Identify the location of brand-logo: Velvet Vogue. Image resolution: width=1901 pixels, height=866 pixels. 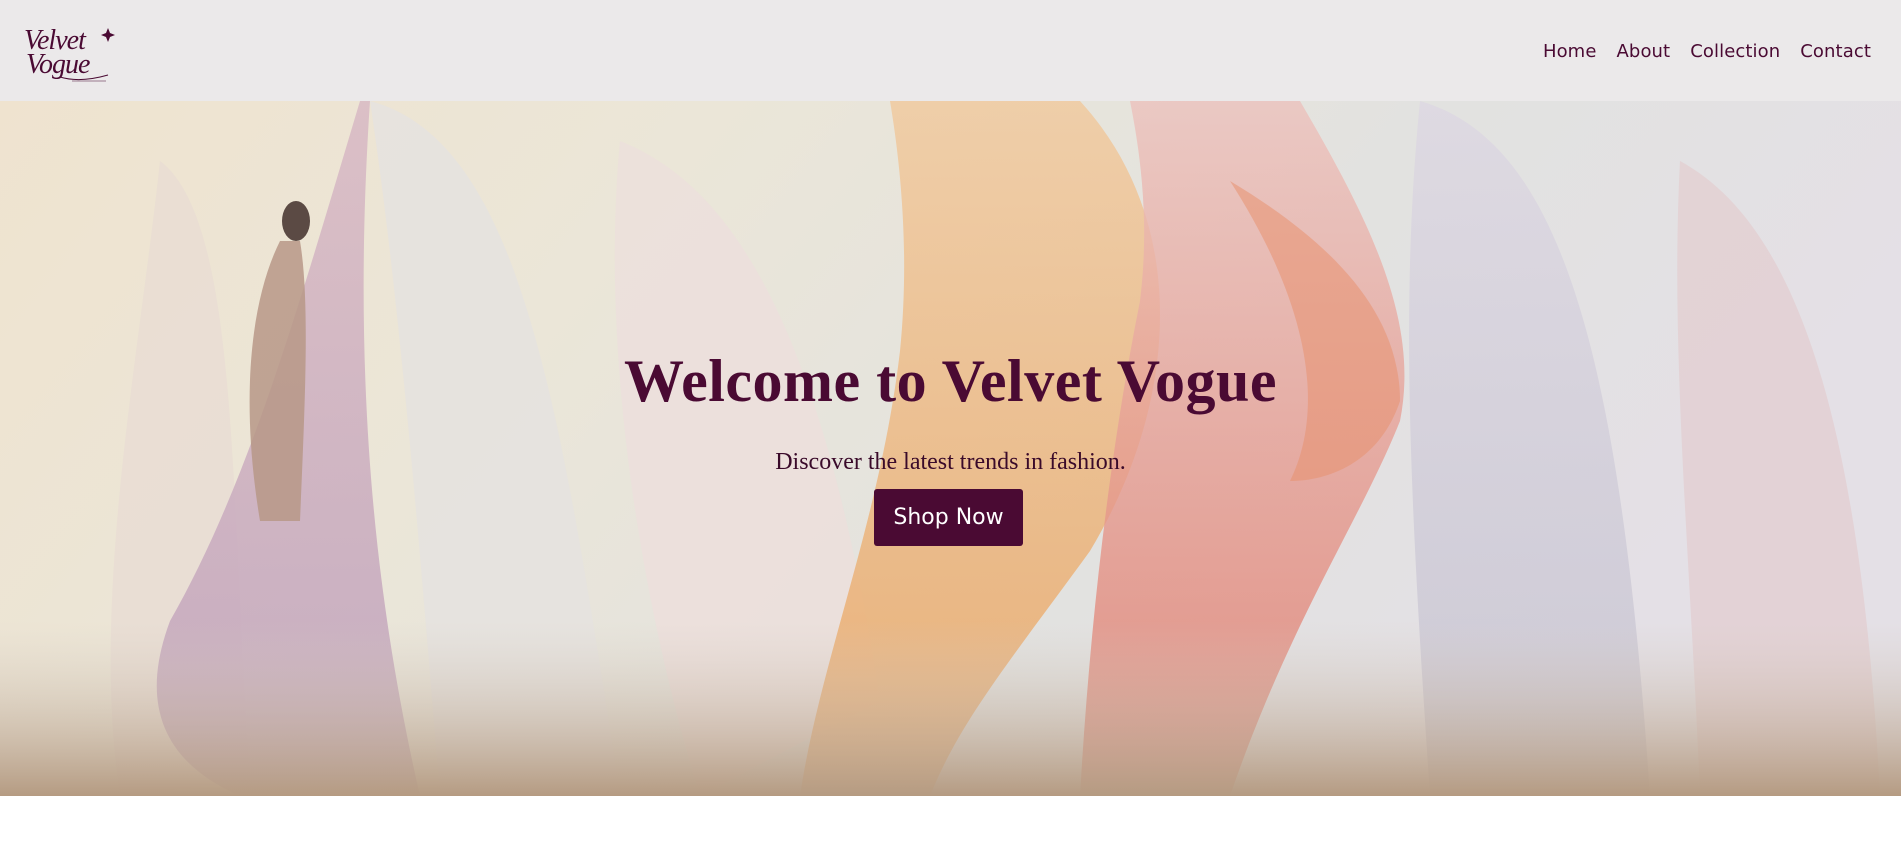
(70, 51).